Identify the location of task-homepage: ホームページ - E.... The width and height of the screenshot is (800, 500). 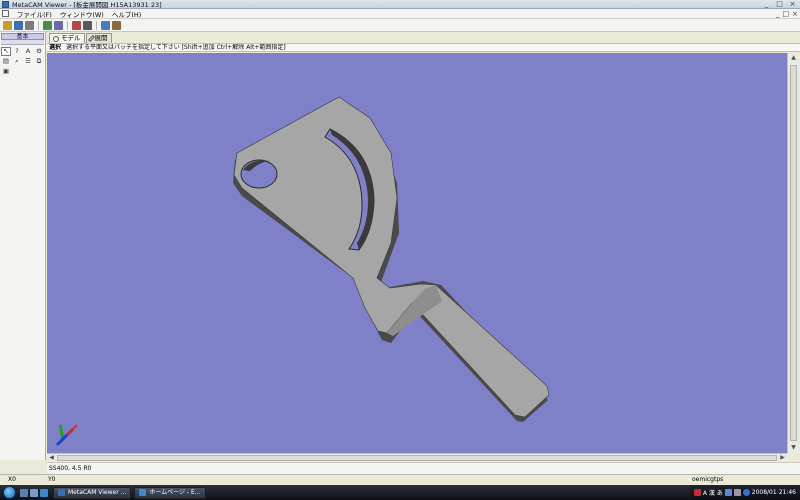
(170, 492).